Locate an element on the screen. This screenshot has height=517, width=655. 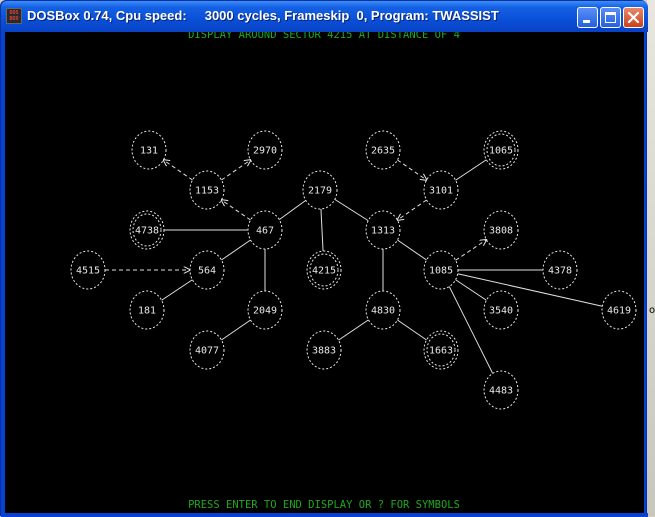
sector-label: 2179 is located at coordinates (320, 191).